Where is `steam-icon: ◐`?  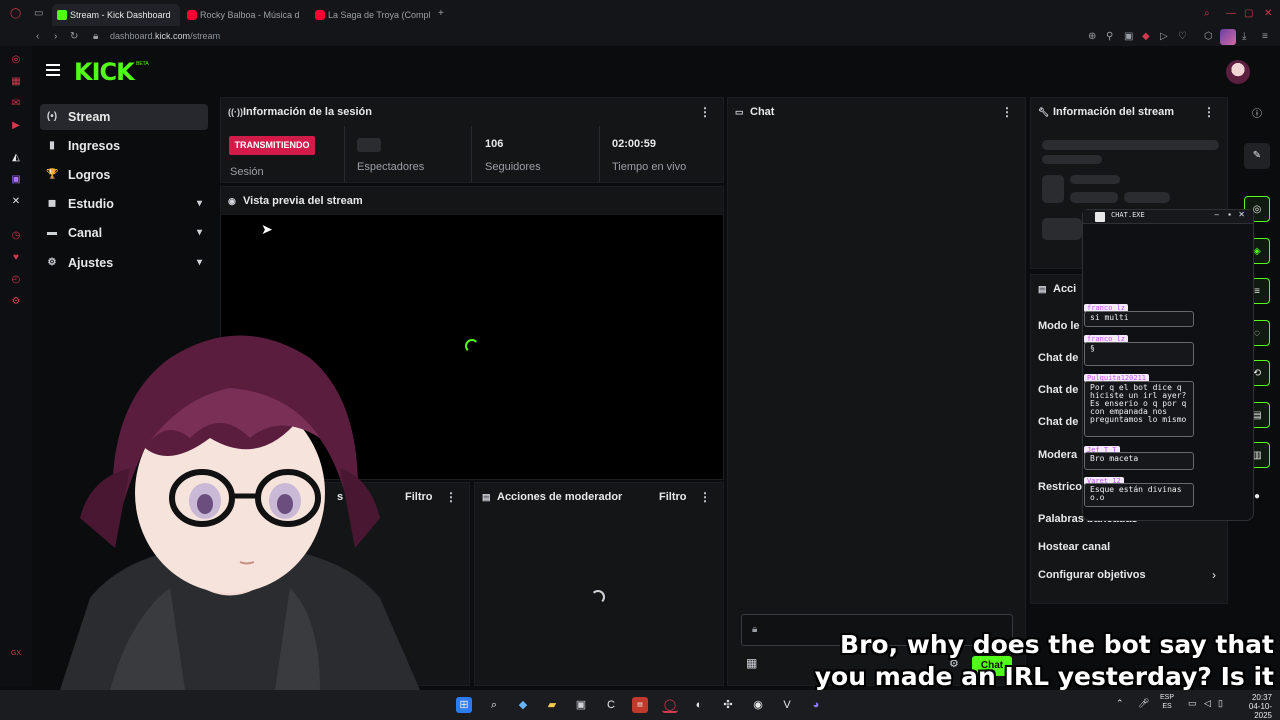 steam-icon: ◐ is located at coordinates (699, 705).